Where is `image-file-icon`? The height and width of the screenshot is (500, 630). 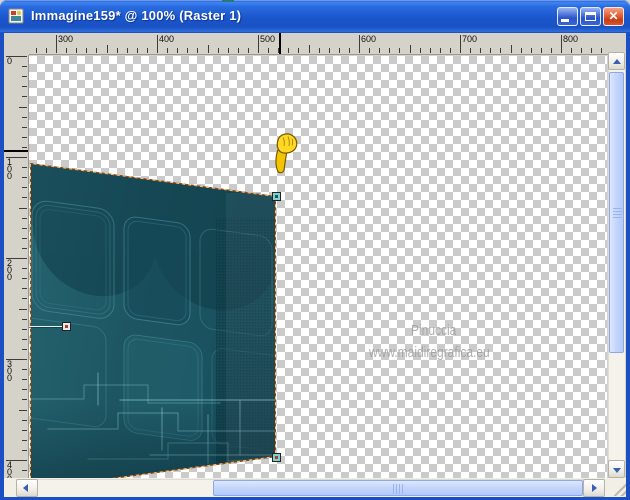 image-file-icon is located at coordinates (16, 16).